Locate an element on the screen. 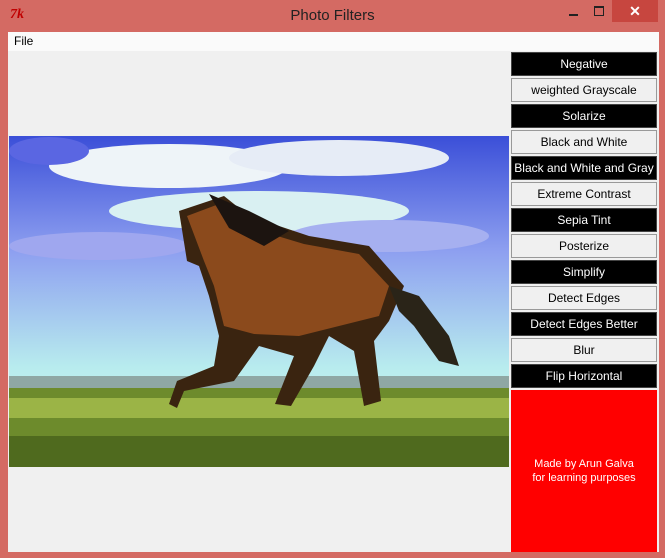 This screenshot has width=665, height=558. filter-button-negative: Negative is located at coordinates (584, 64).